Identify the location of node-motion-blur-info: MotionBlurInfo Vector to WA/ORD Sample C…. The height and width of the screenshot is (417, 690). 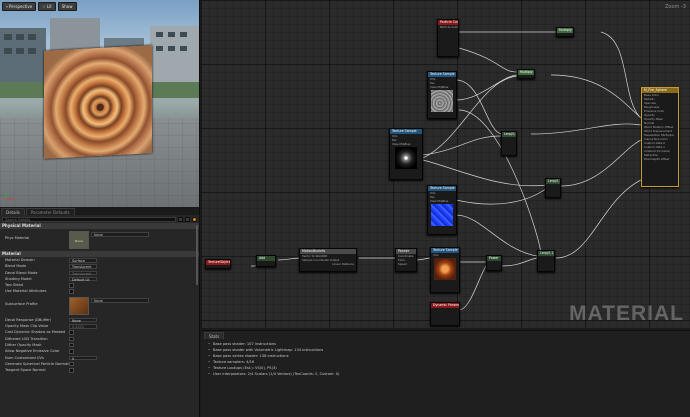
(328, 260).